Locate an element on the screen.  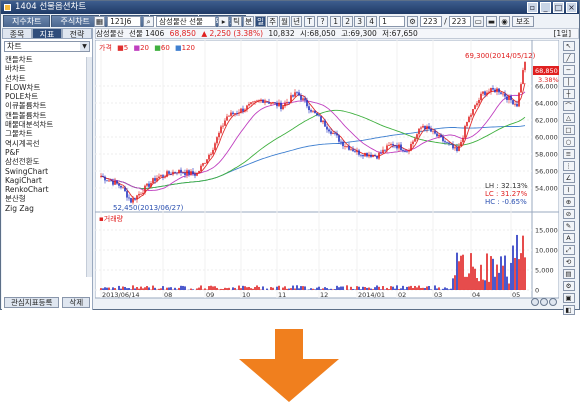
left-scrollbar is located at coordinates (89, 167).